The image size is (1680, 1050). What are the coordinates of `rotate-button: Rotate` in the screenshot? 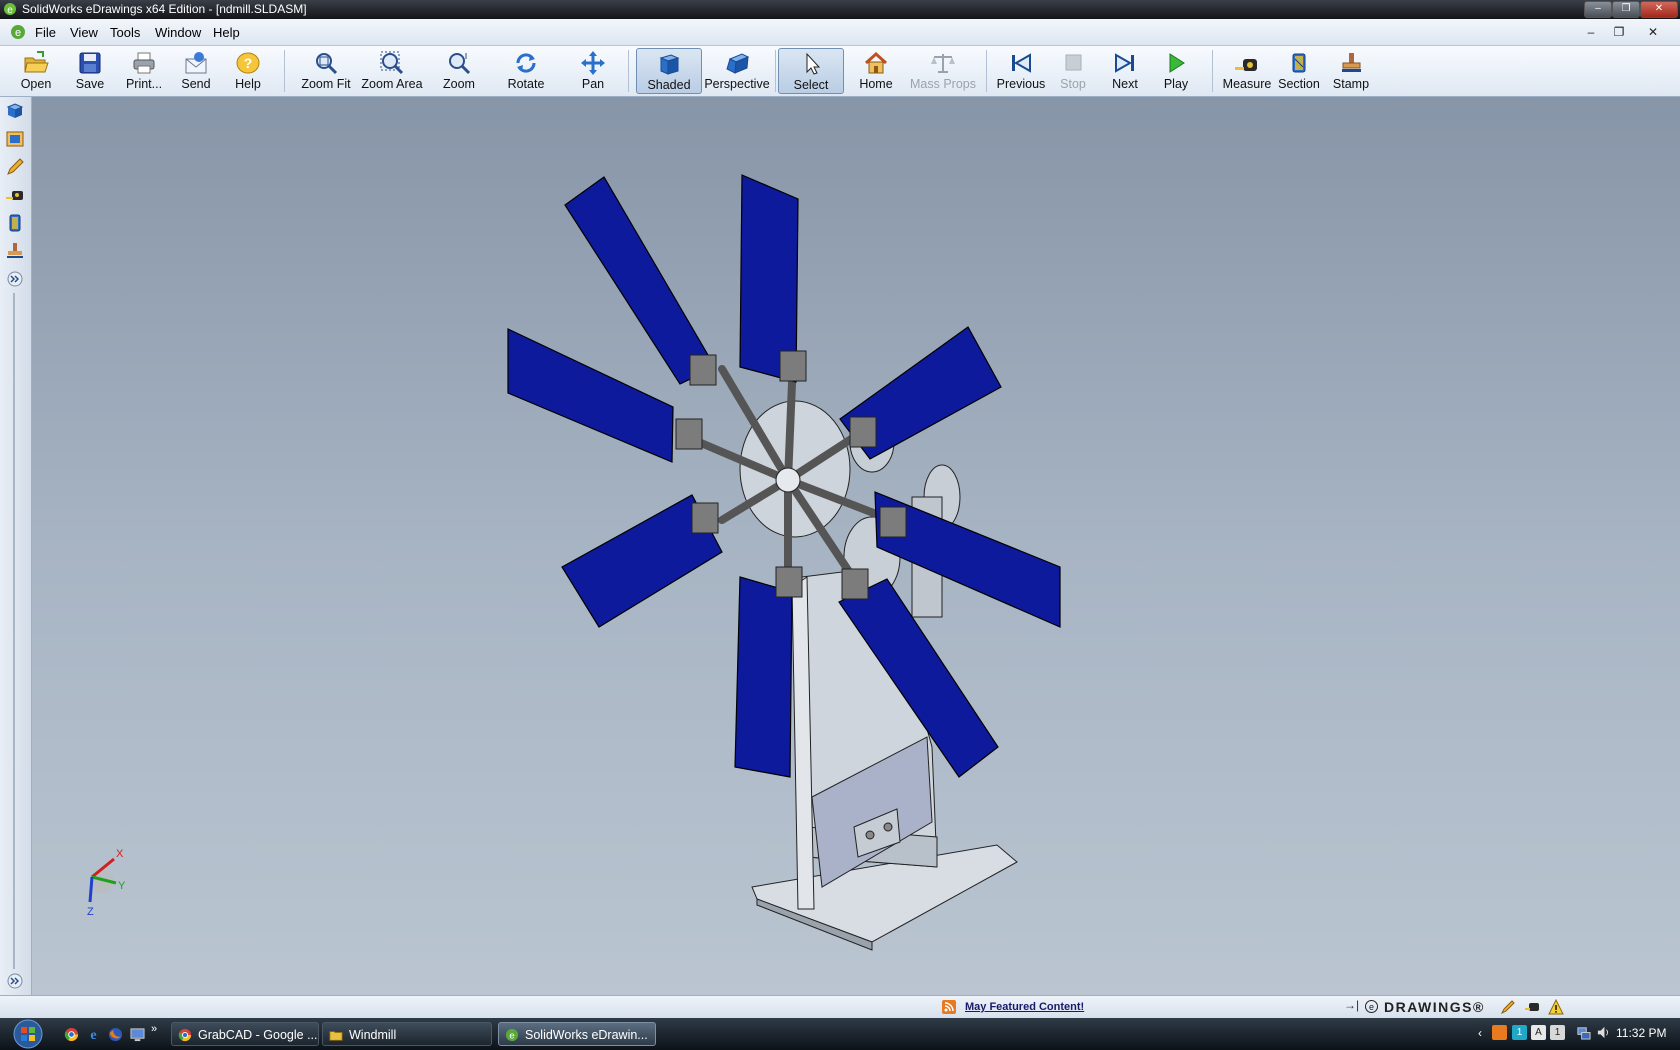 It's located at (526, 71).